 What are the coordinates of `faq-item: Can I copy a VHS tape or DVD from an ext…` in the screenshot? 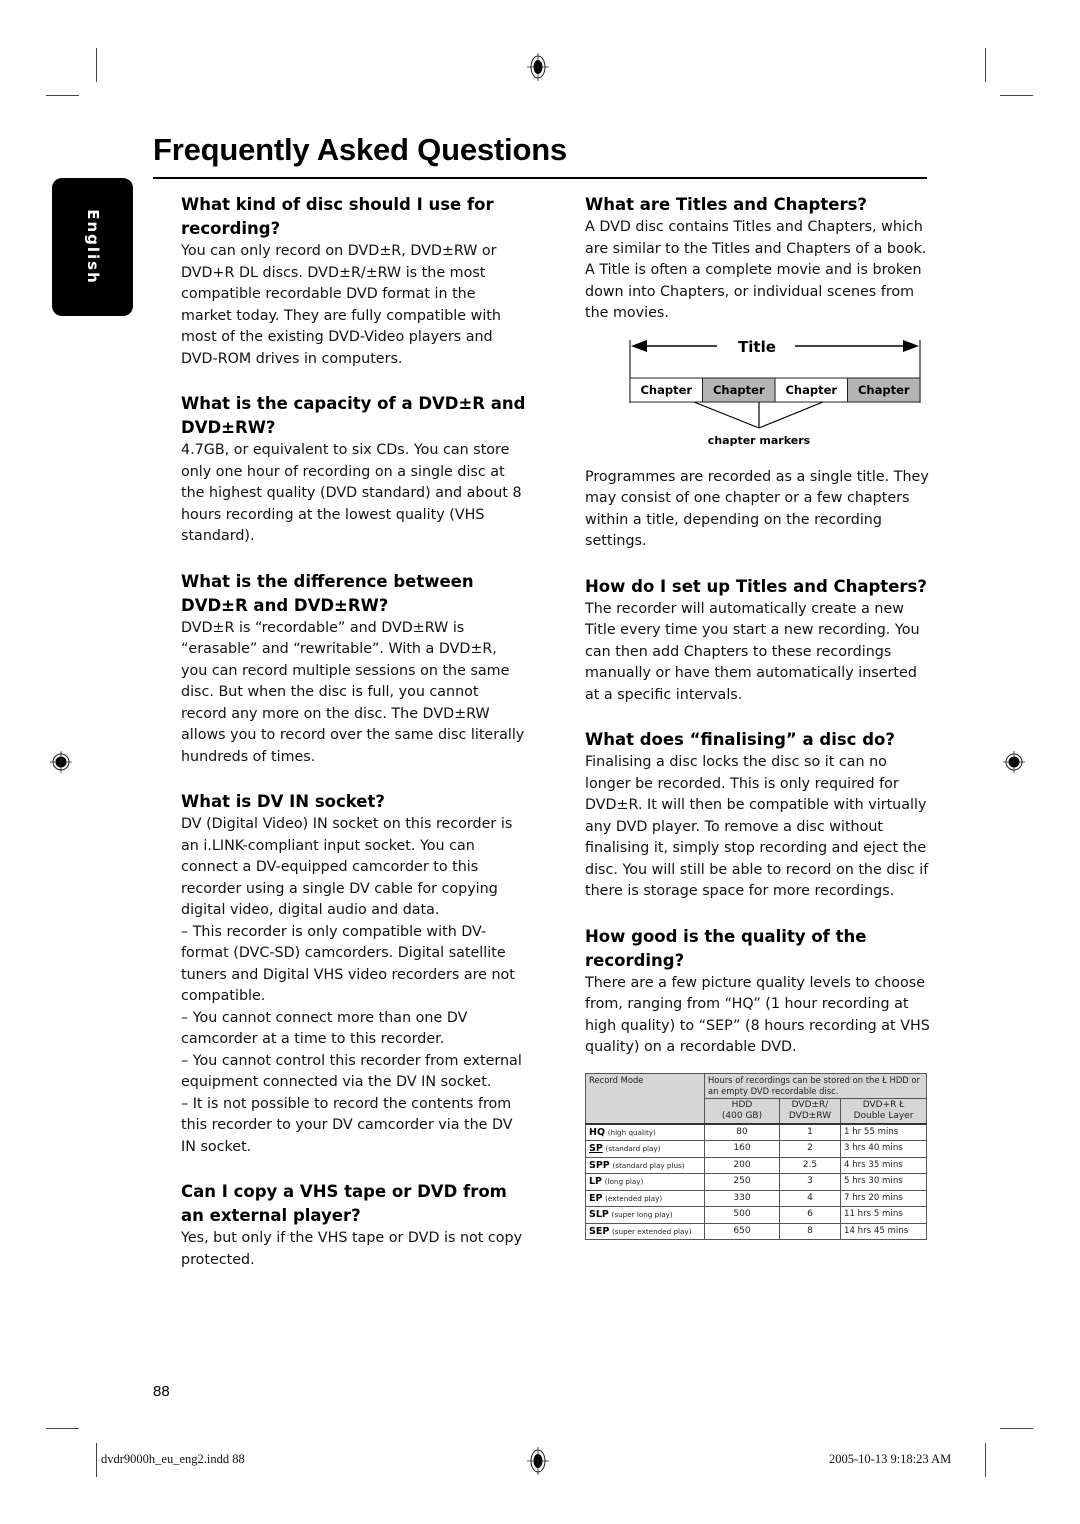 It's located at (353, 1225).